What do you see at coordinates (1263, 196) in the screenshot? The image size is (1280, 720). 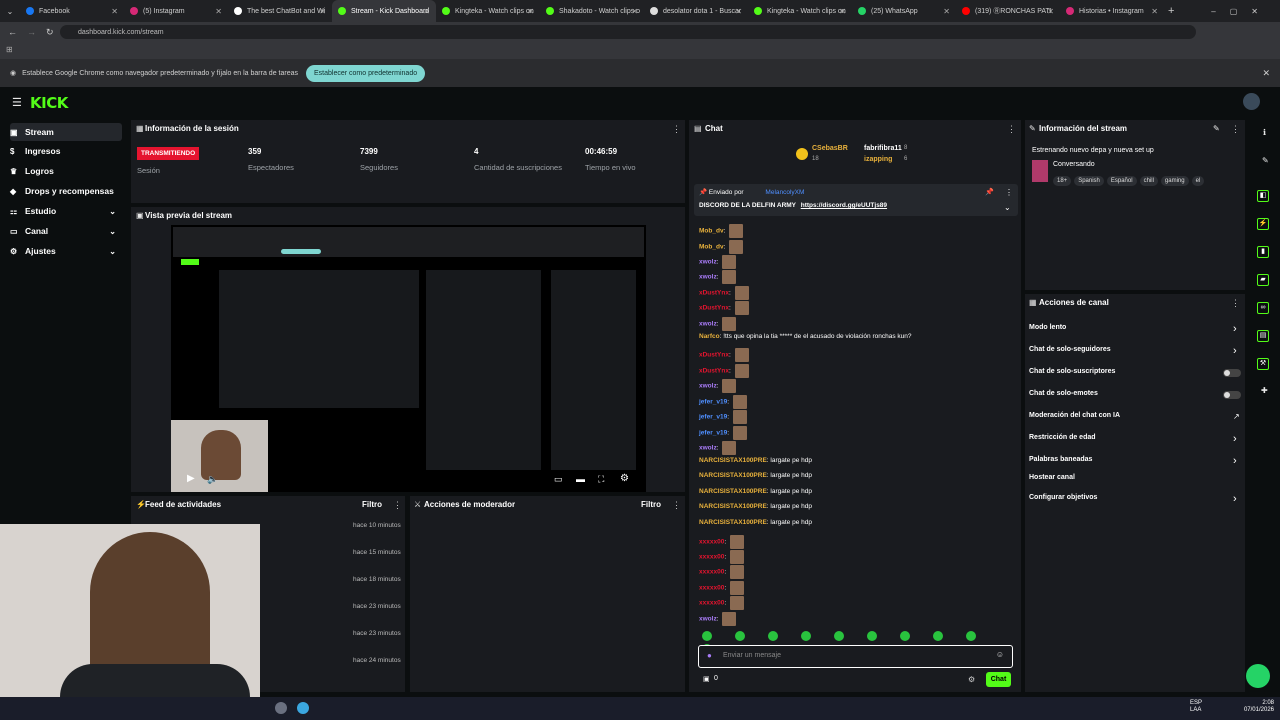 I see `shortcut-icon: ◧` at bounding box center [1263, 196].